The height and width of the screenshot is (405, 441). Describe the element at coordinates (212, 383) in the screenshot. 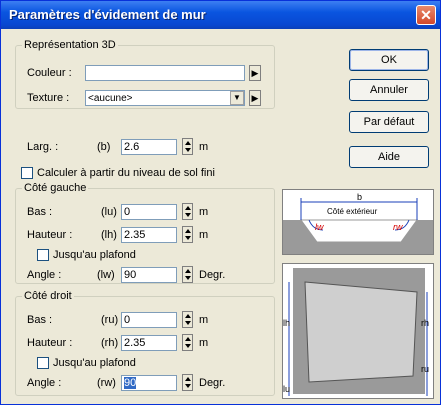

I see `right-angle-unit: Degr.` at that location.